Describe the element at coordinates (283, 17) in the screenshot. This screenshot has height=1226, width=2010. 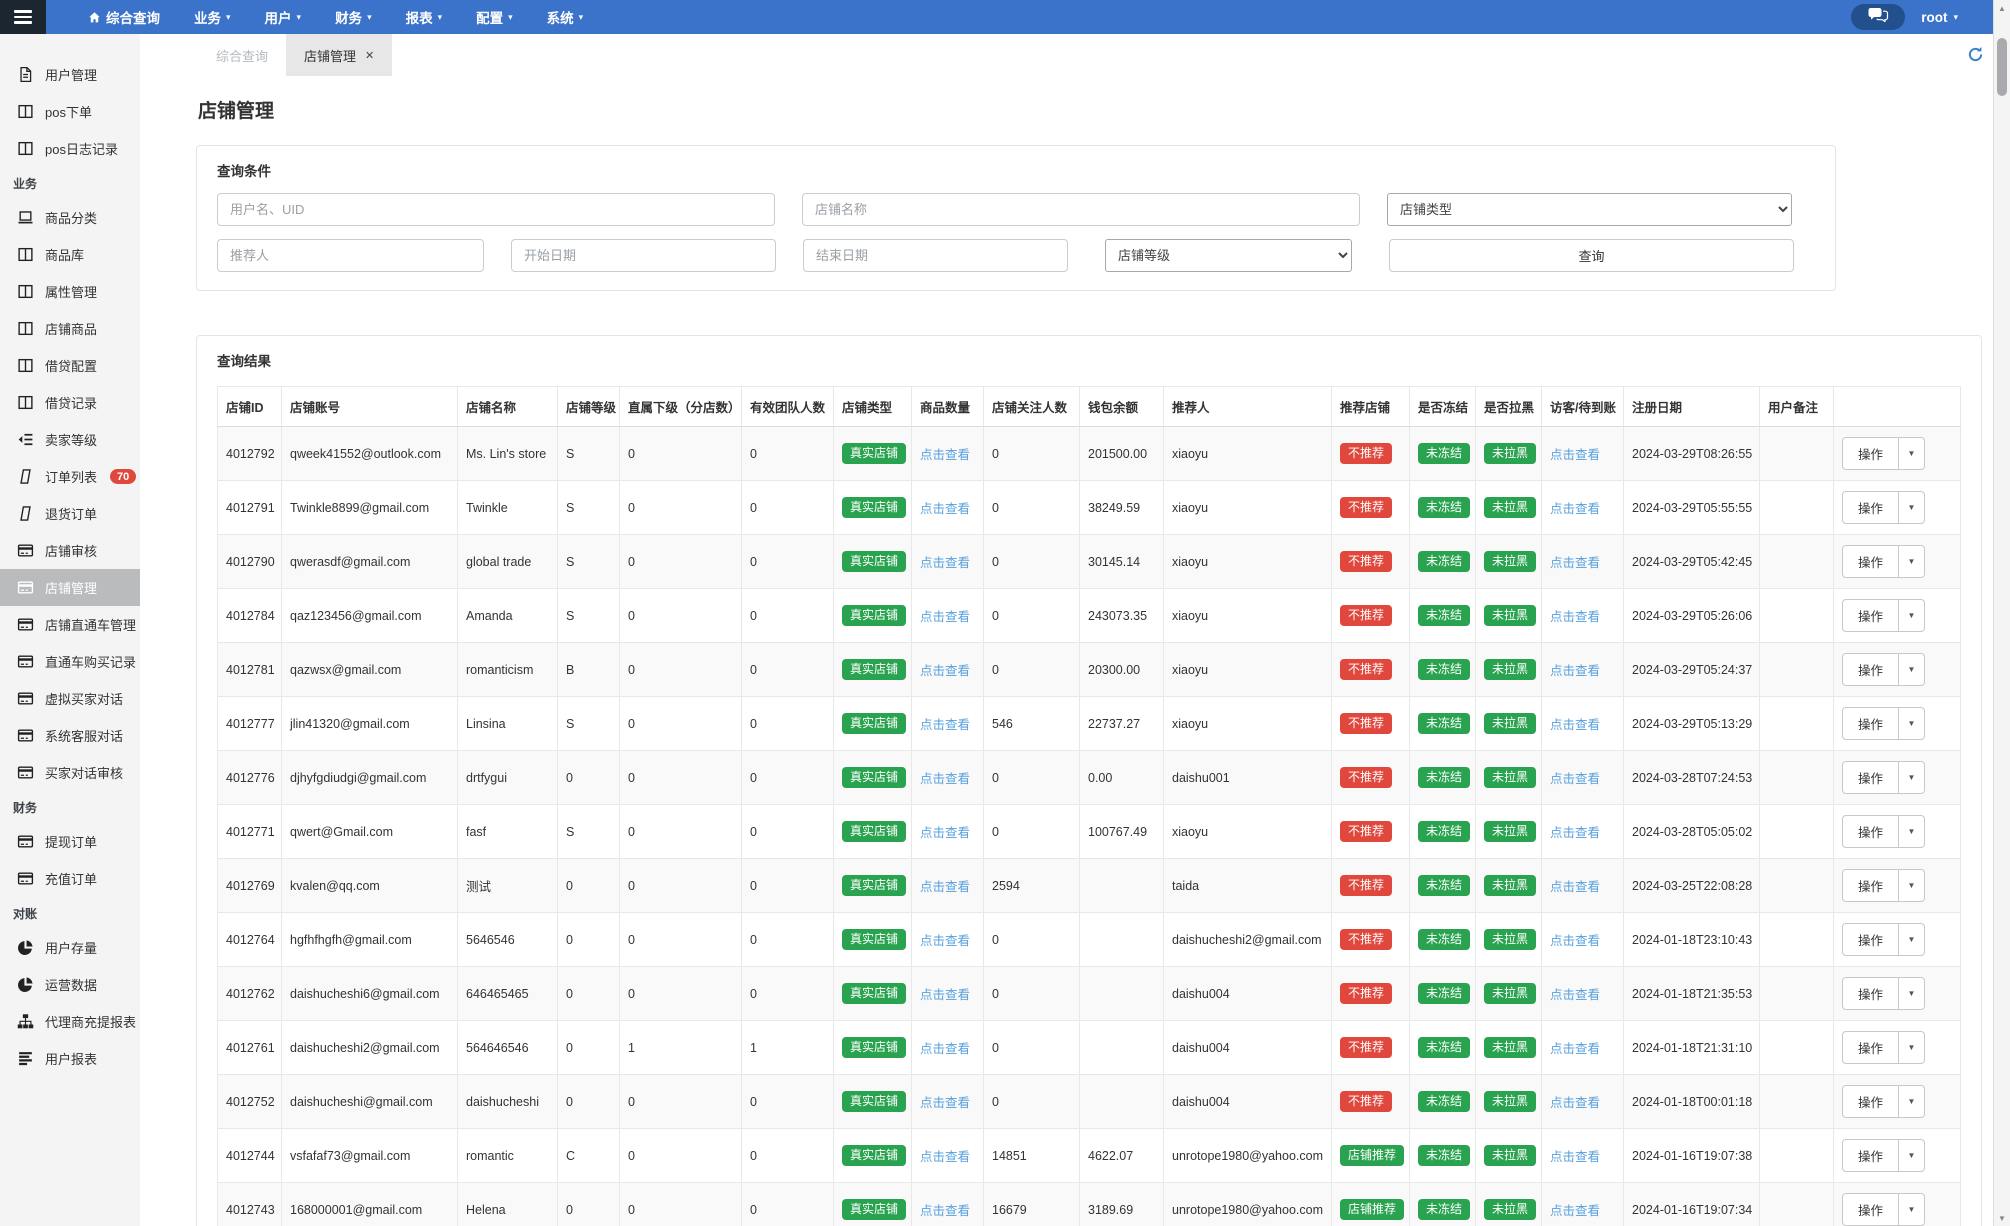
I see `nav-item-用户: 用户 ▾` at that location.